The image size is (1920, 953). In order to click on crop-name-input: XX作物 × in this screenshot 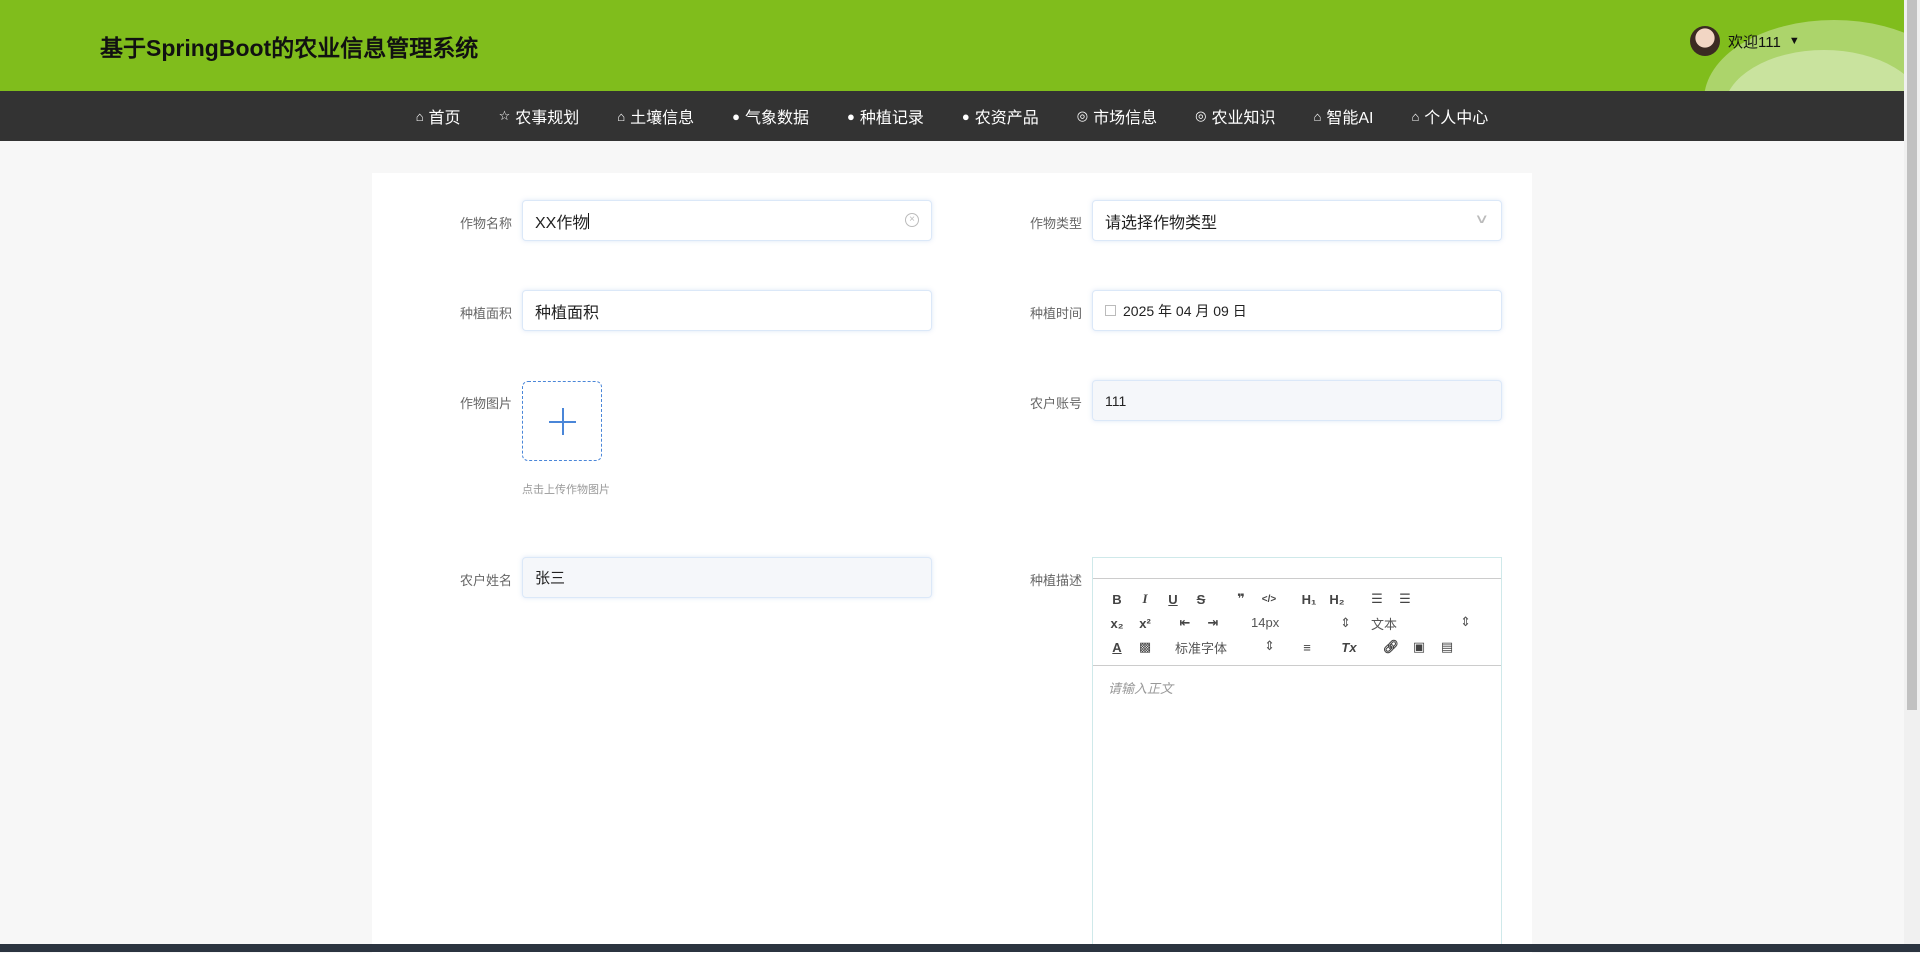, I will do `click(727, 220)`.